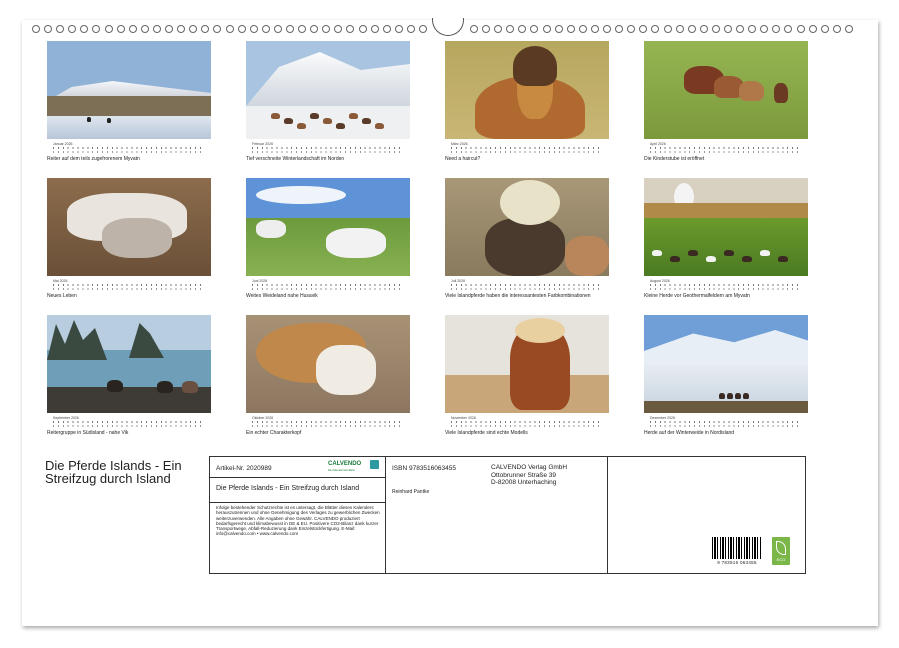 The image size is (899, 648). What do you see at coordinates (458, 281) in the screenshot?
I see `month-label: Juli 2026` at bounding box center [458, 281].